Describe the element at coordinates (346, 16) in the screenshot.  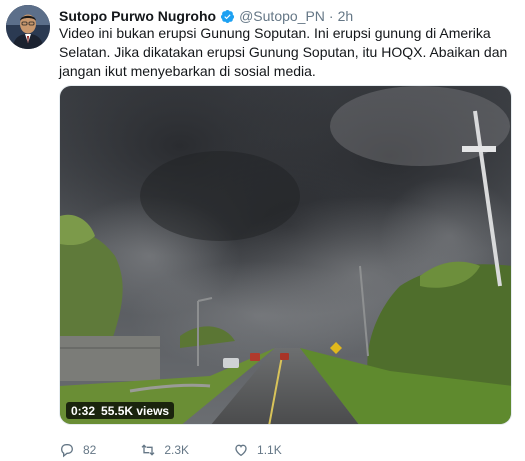
I see `timestamp: 2h` at that location.